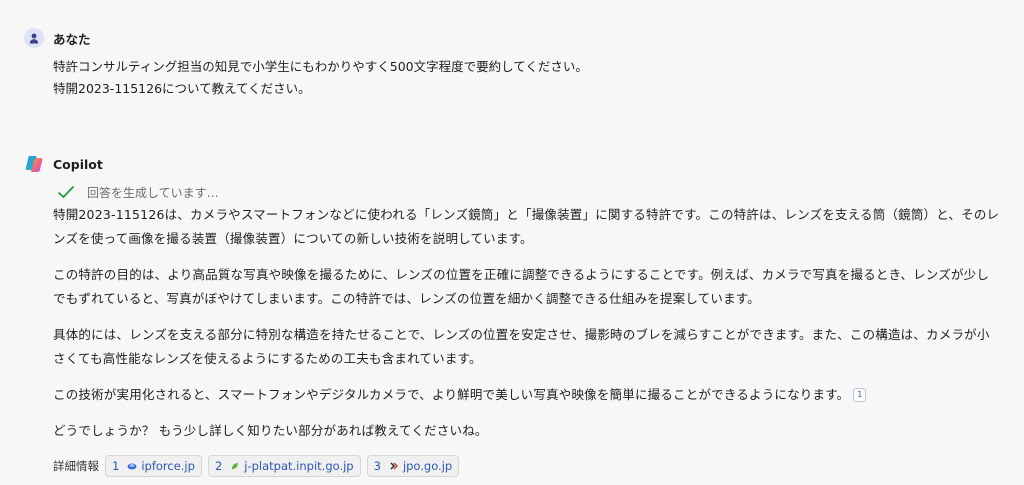  I want to click on response-paragraph: どうでしょうか？ もう少し詳しく知りたい部分があれば教えてくださいね。, so click(270, 430).